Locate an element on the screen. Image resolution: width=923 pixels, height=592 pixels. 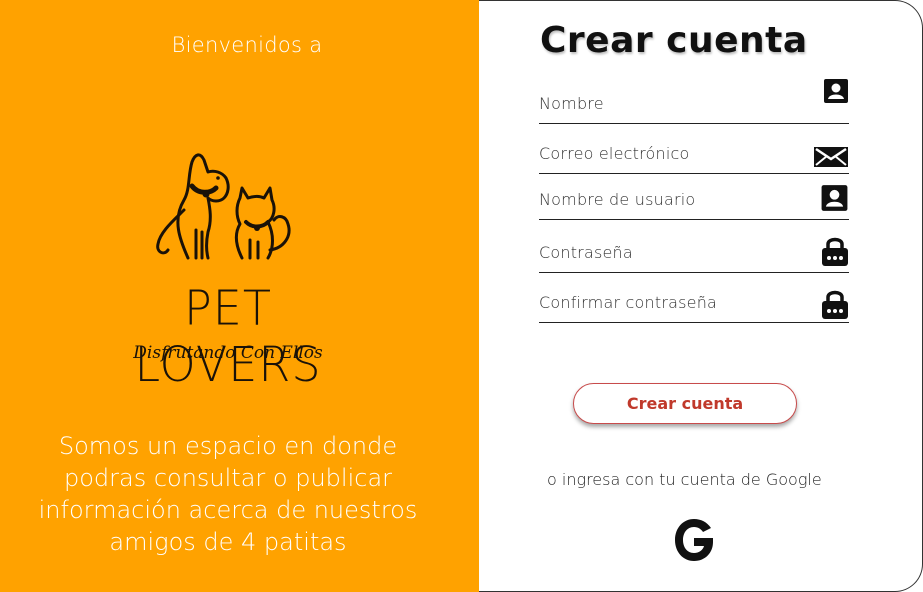
password-field: Contraseña is located at coordinates (694, 253).